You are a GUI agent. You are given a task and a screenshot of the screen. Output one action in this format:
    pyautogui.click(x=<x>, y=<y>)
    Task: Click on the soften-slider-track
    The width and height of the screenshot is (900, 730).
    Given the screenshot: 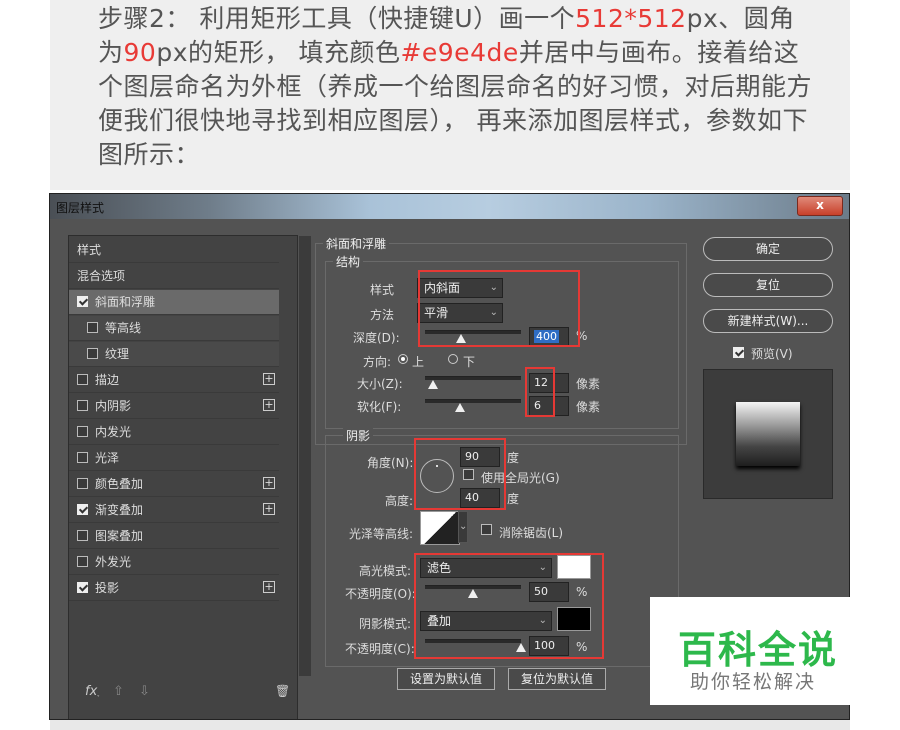 What is the action you would take?
    pyautogui.click(x=473, y=401)
    